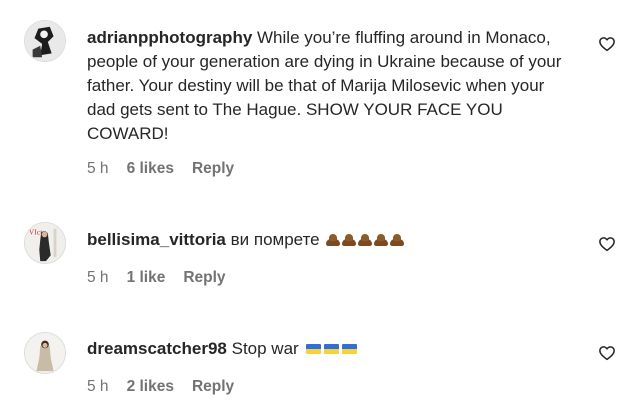  I want to click on avatar-dreamscatcher98, so click(45, 353).